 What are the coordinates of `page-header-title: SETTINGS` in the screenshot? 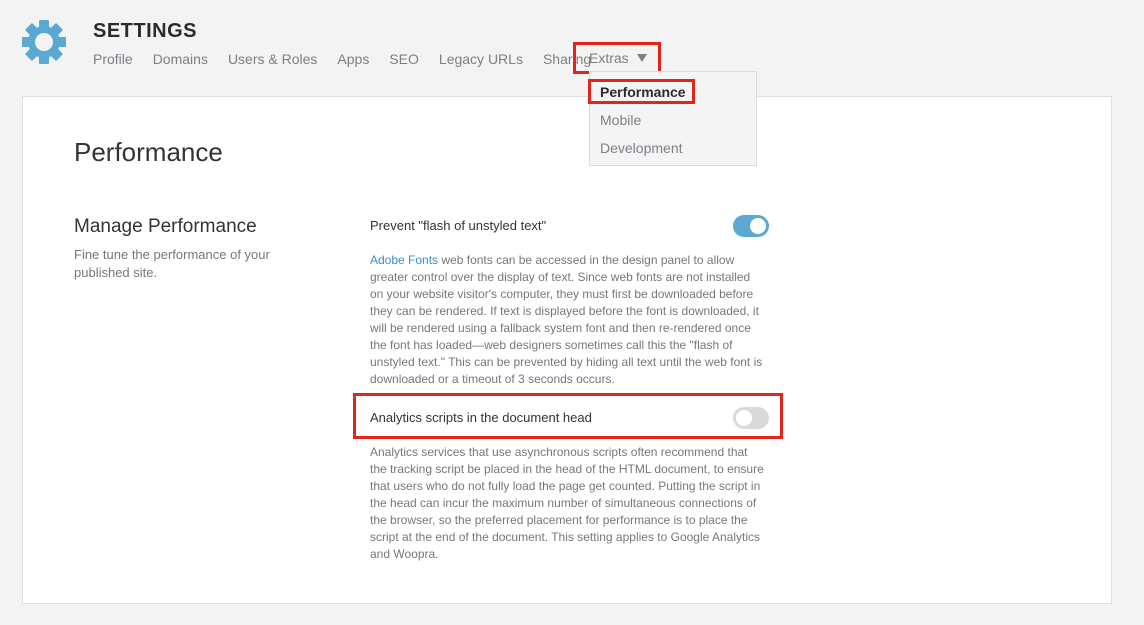 It's located at (145, 31).